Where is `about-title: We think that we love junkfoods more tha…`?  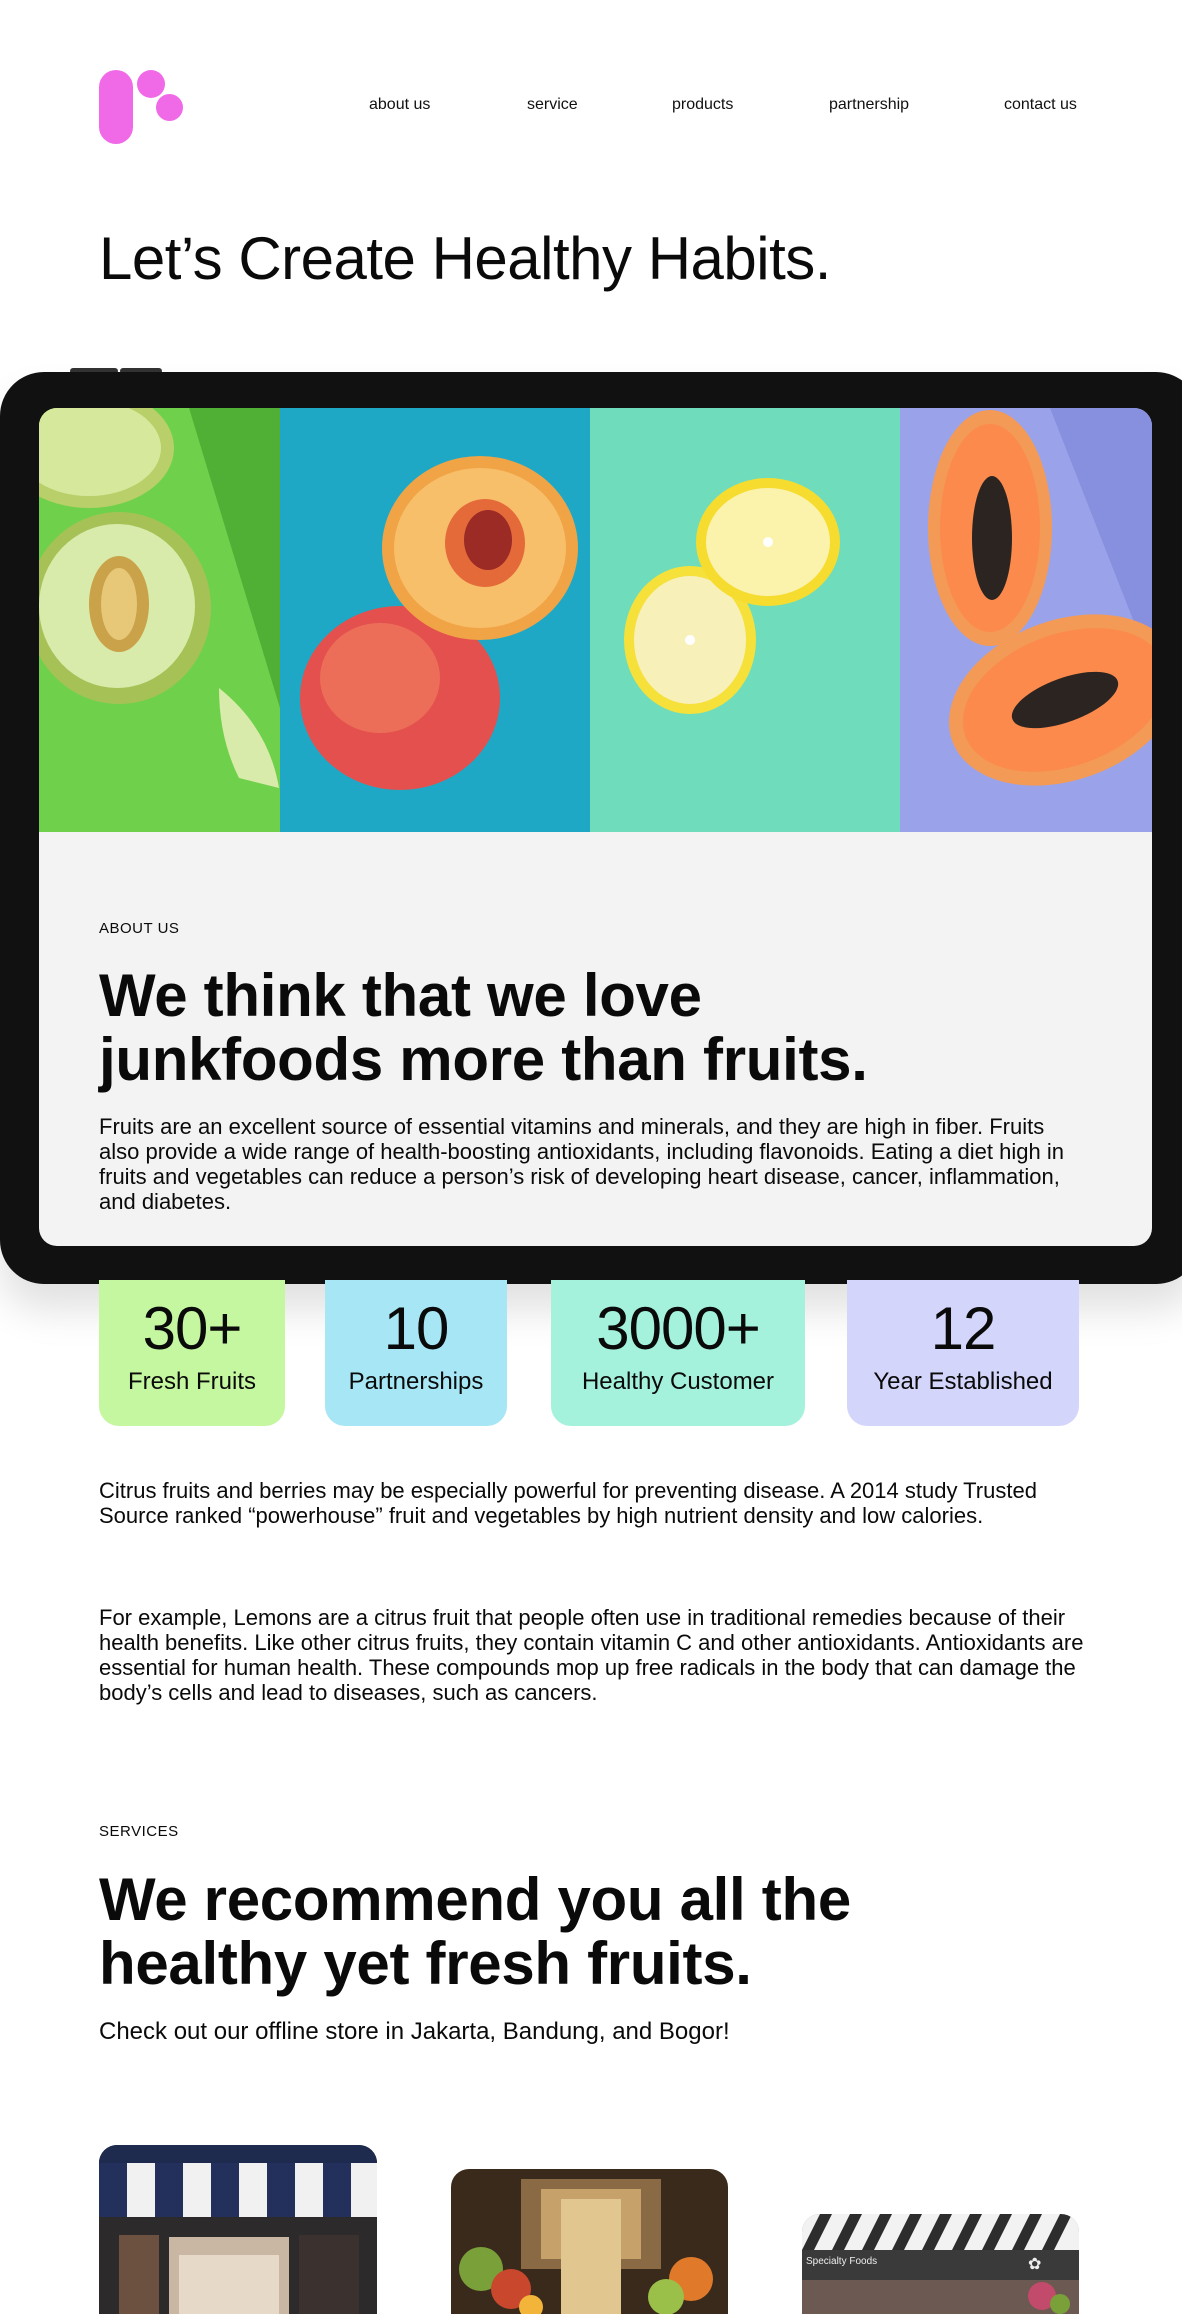 about-title: We think that we love junkfoods more tha… is located at coordinates (483, 1027).